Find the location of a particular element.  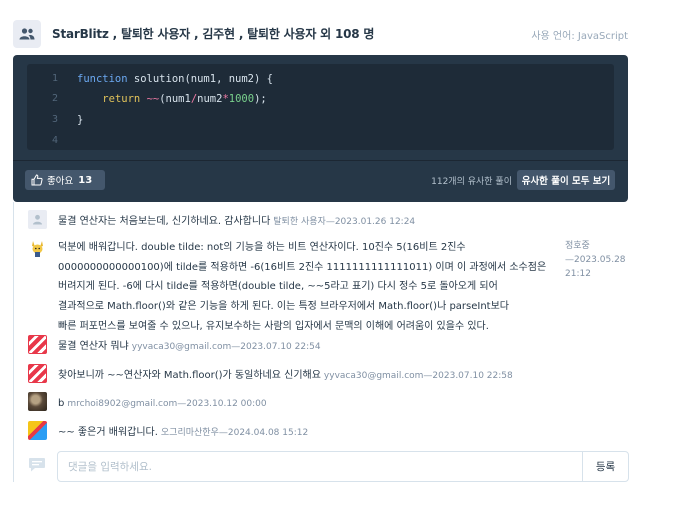

comment-meta: 오그리마산한우—2024.04.08 15:12 is located at coordinates (234, 433).